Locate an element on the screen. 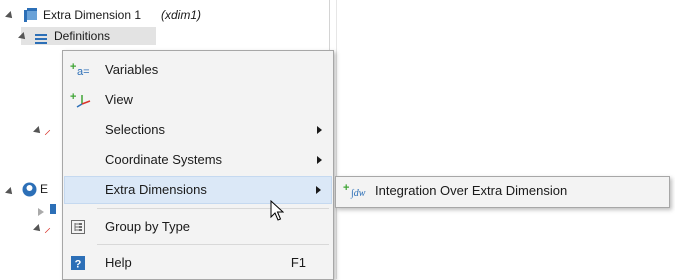 The image size is (675, 280). component-icon is located at coordinates (29, 189).